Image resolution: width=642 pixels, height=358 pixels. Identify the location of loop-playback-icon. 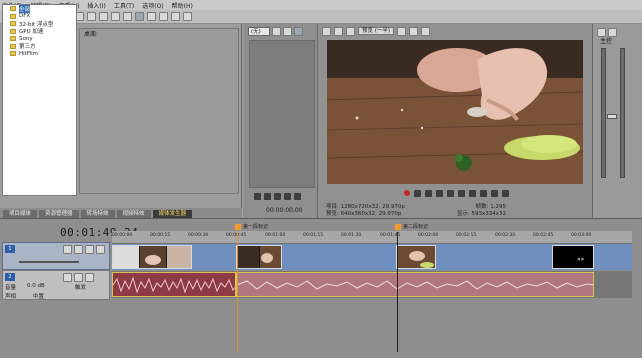
(417, 193).